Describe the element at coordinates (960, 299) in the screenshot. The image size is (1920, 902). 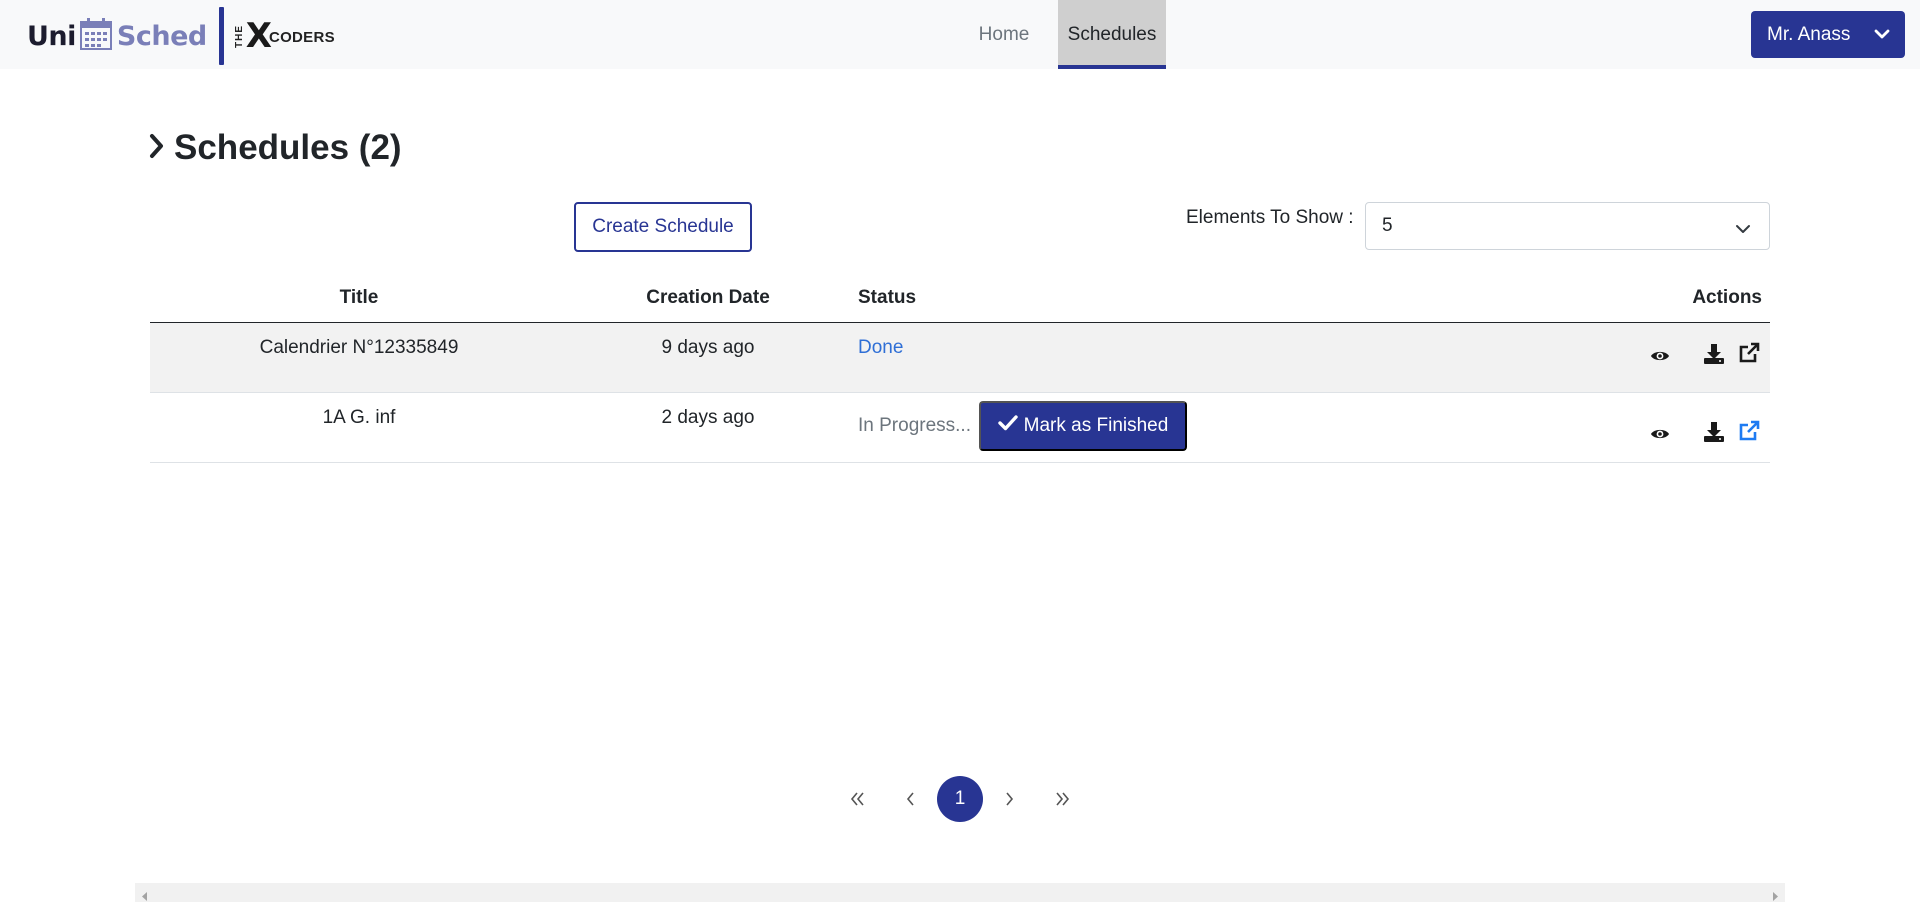
I see `table-header: Title Creation Date Status Actions` at that location.